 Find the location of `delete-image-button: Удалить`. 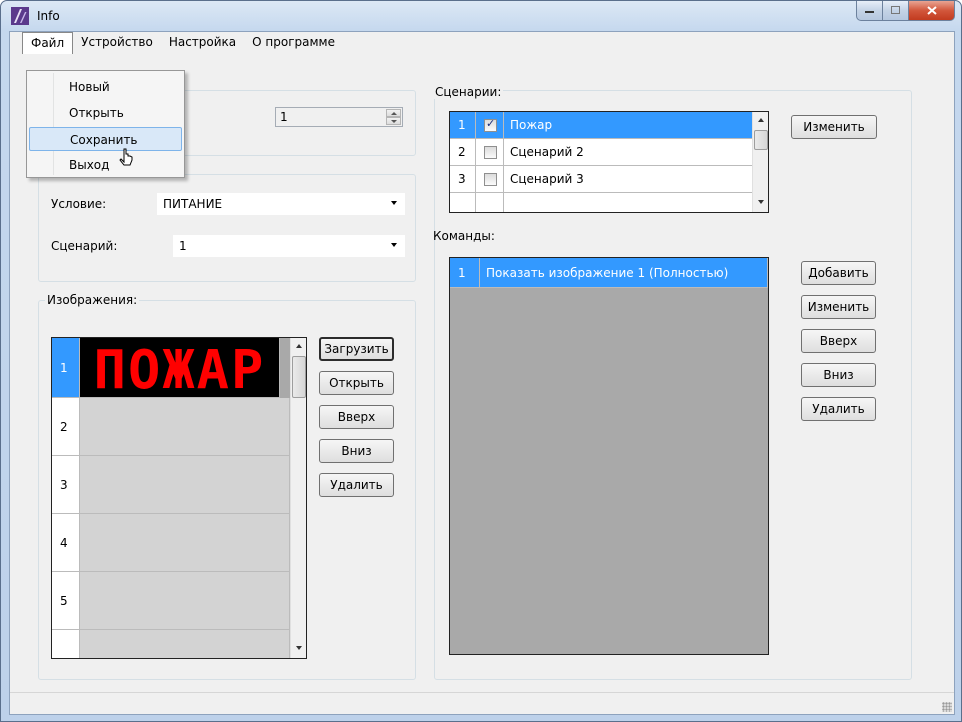

delete-image-button: Удалить is located at coordinates (356, 485).